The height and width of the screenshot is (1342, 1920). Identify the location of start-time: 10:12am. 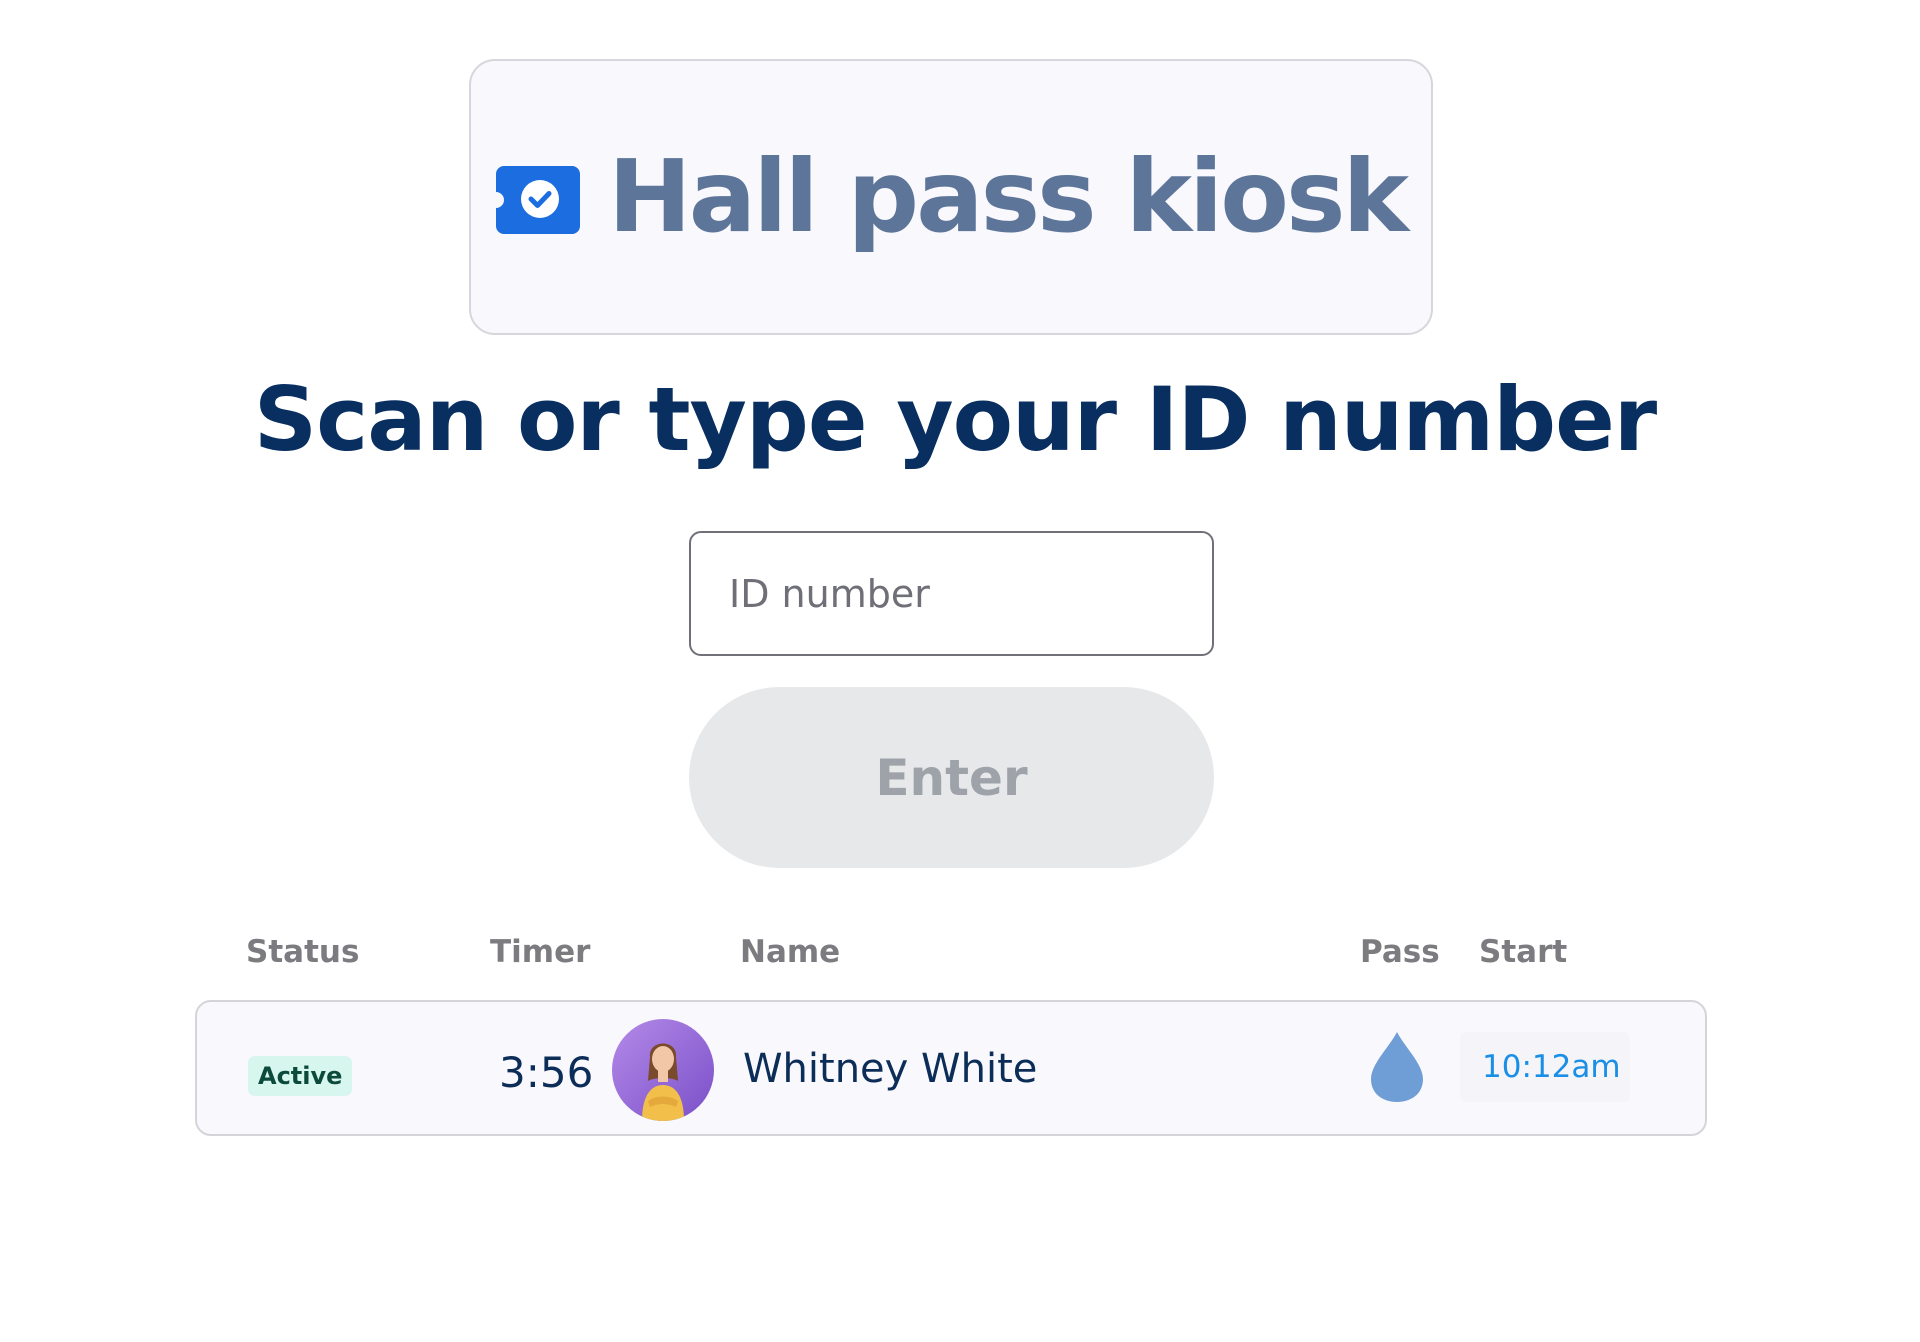
(1545, 1067).